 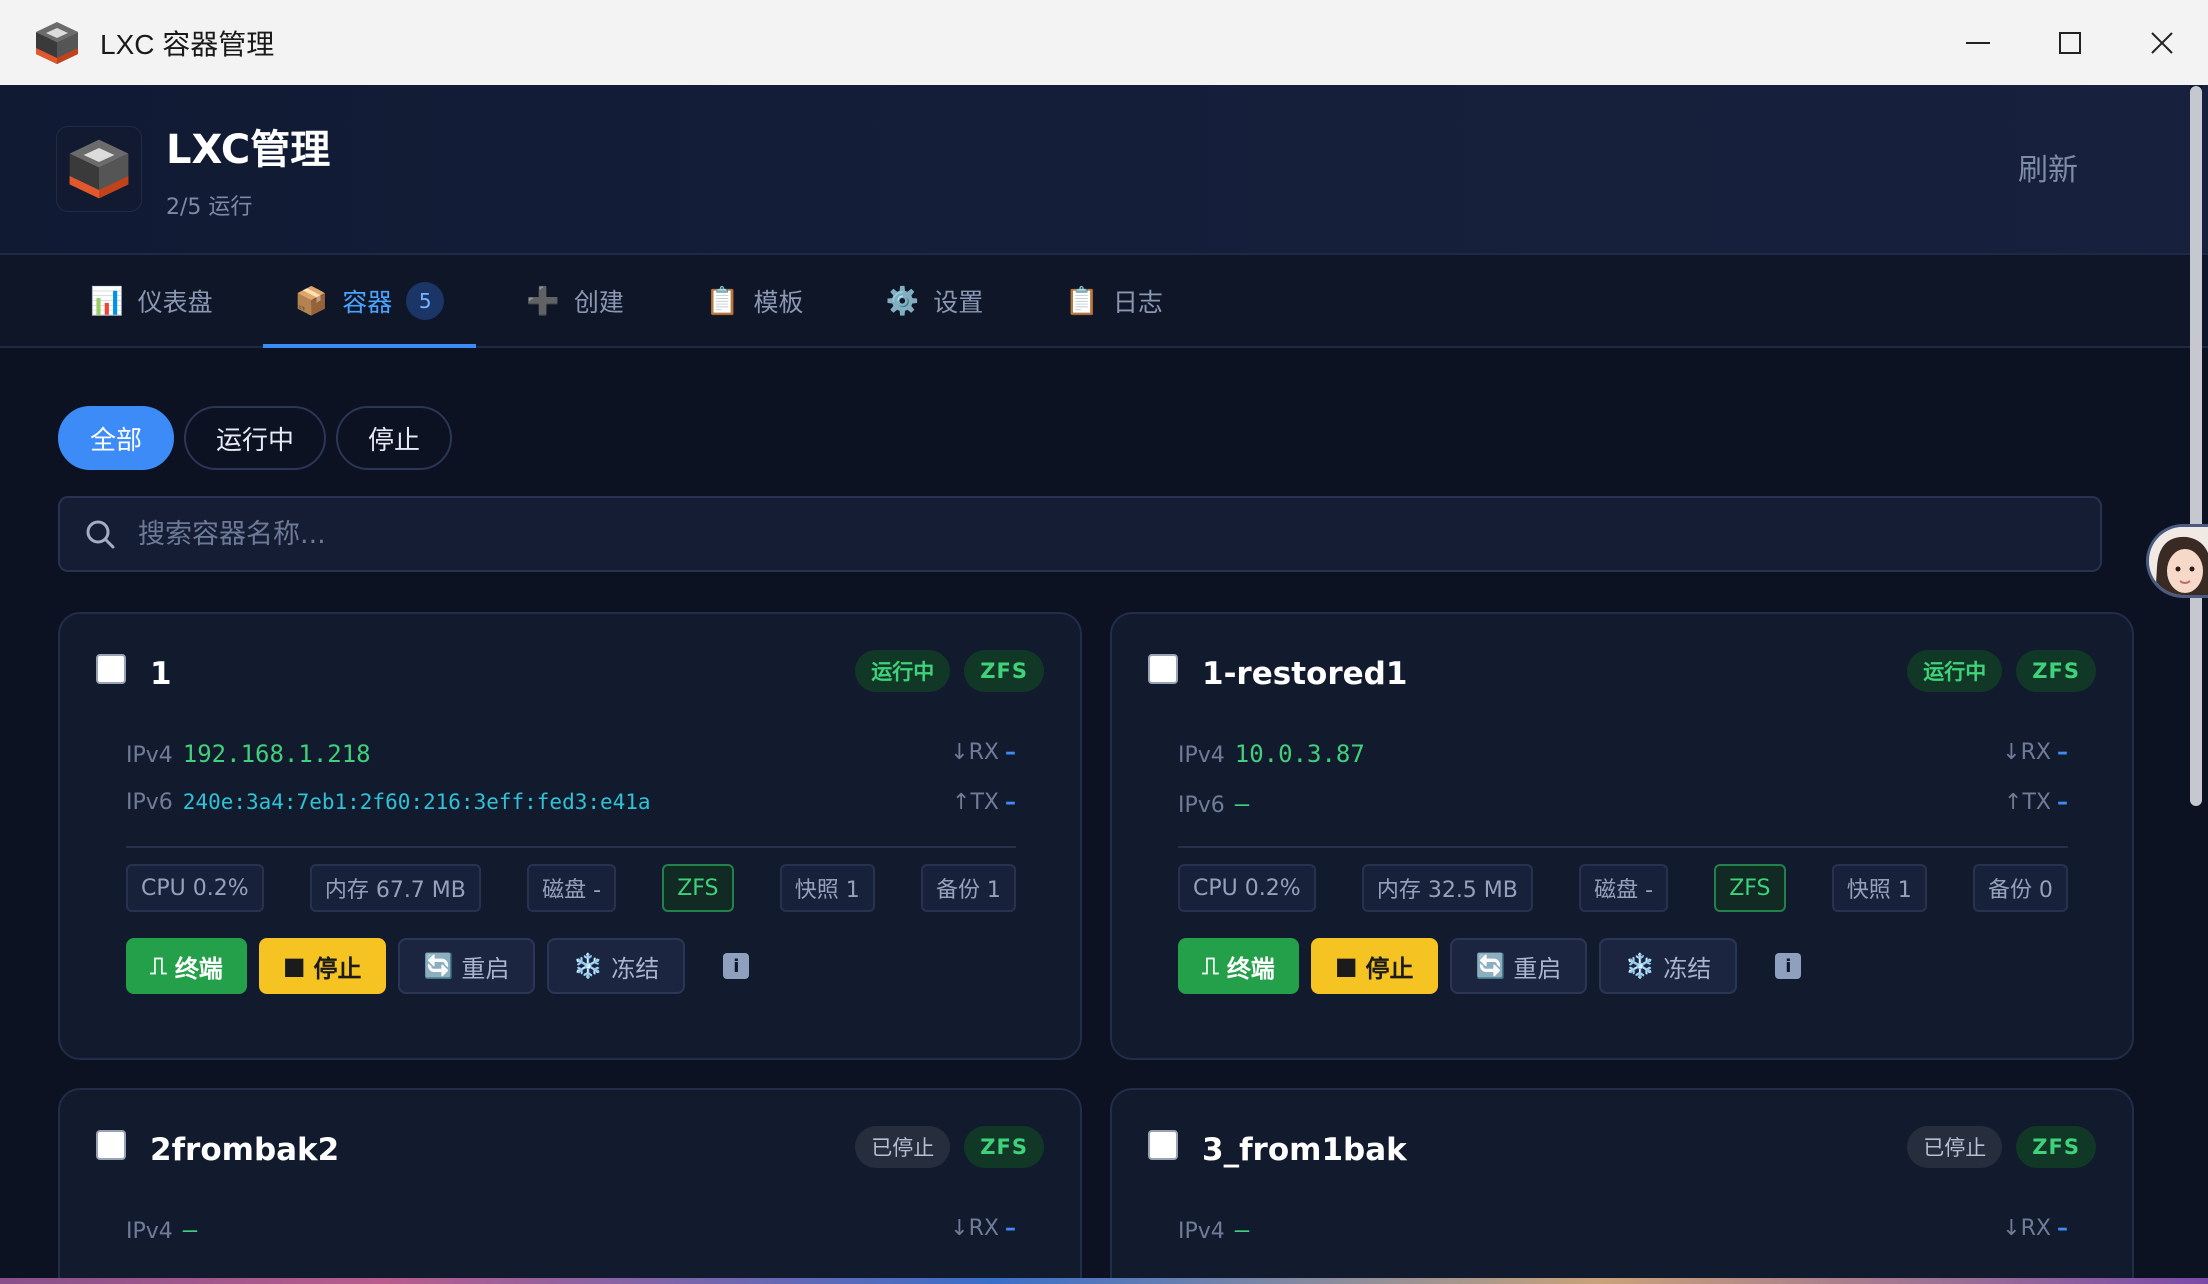 What do you see at coordinates (1978, 42) in the screenshot?
I see `minimize-button` at bounding box center [1978, 42].